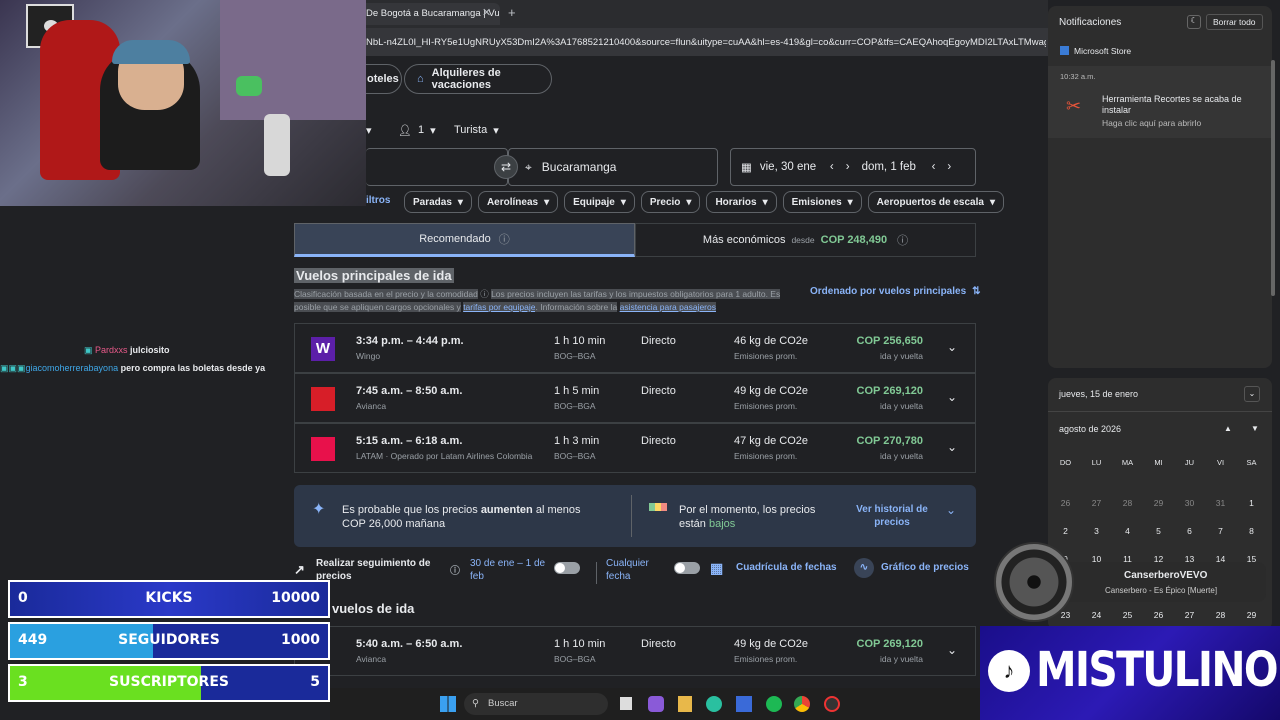 This screenshot has height=720, width=1280. What do you see at coordinates (935, 202) in the screenshot?
I see `filter-connecting-airports: Aeropuertos de escala ▾` at bounding box center [935, 202].